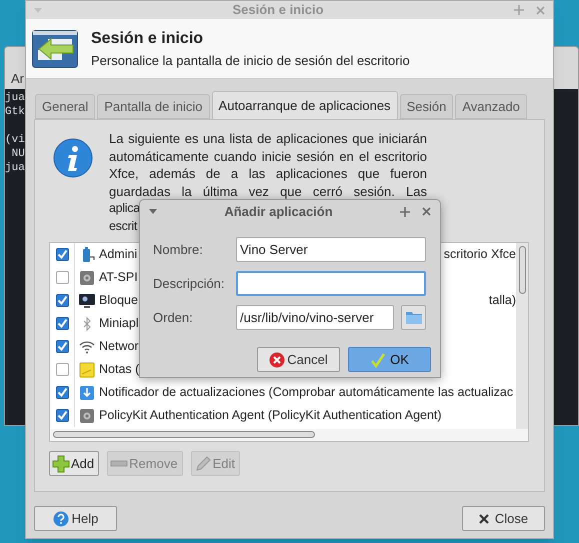 The height and width of the screenshot is (543, 579). Describe the element at coordinates (502, 301) in the screenshot. I see `app-name-end: talla)` at that location.